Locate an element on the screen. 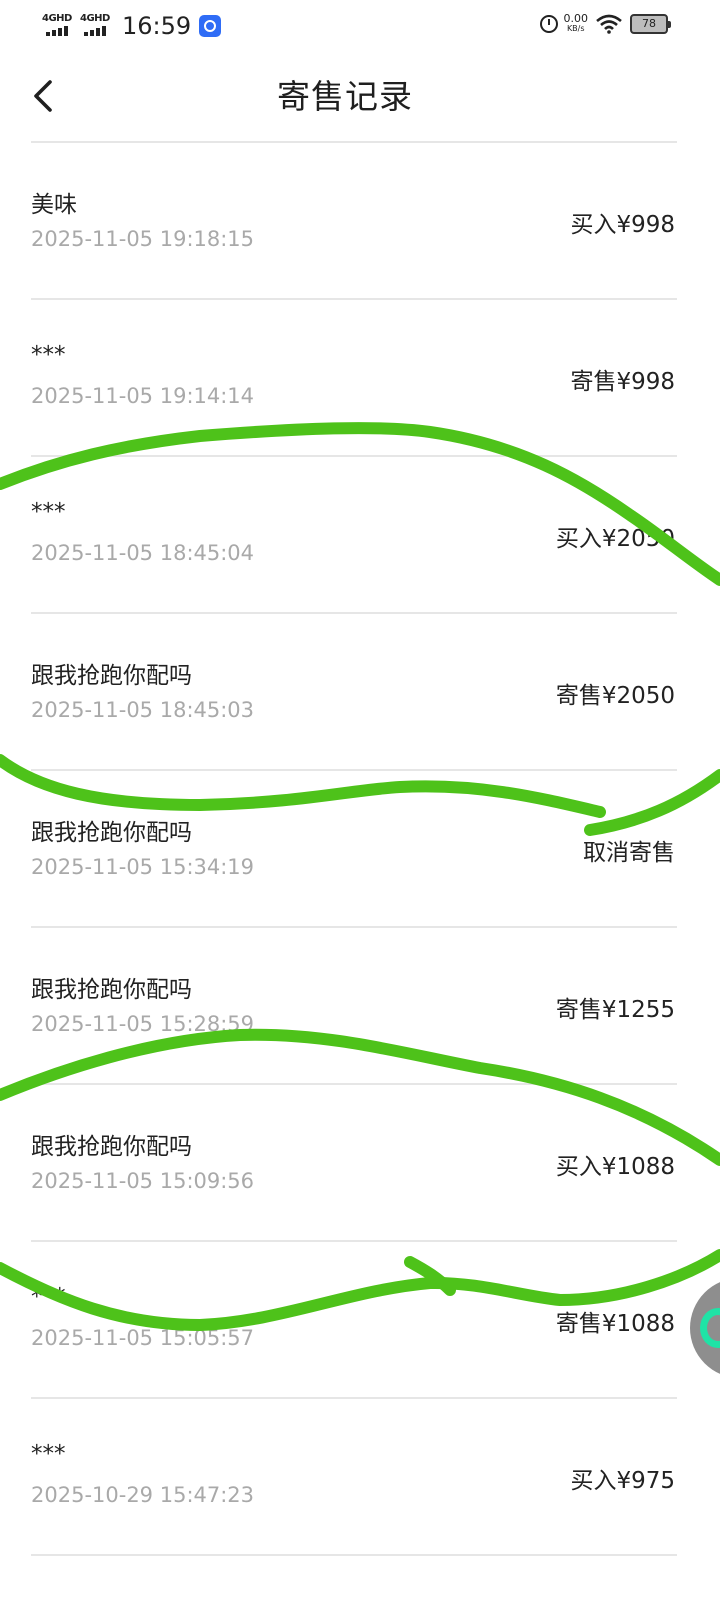 The image size is (720, 1600). network-speed-unit: KB/s is located at coordinates (575, 28).